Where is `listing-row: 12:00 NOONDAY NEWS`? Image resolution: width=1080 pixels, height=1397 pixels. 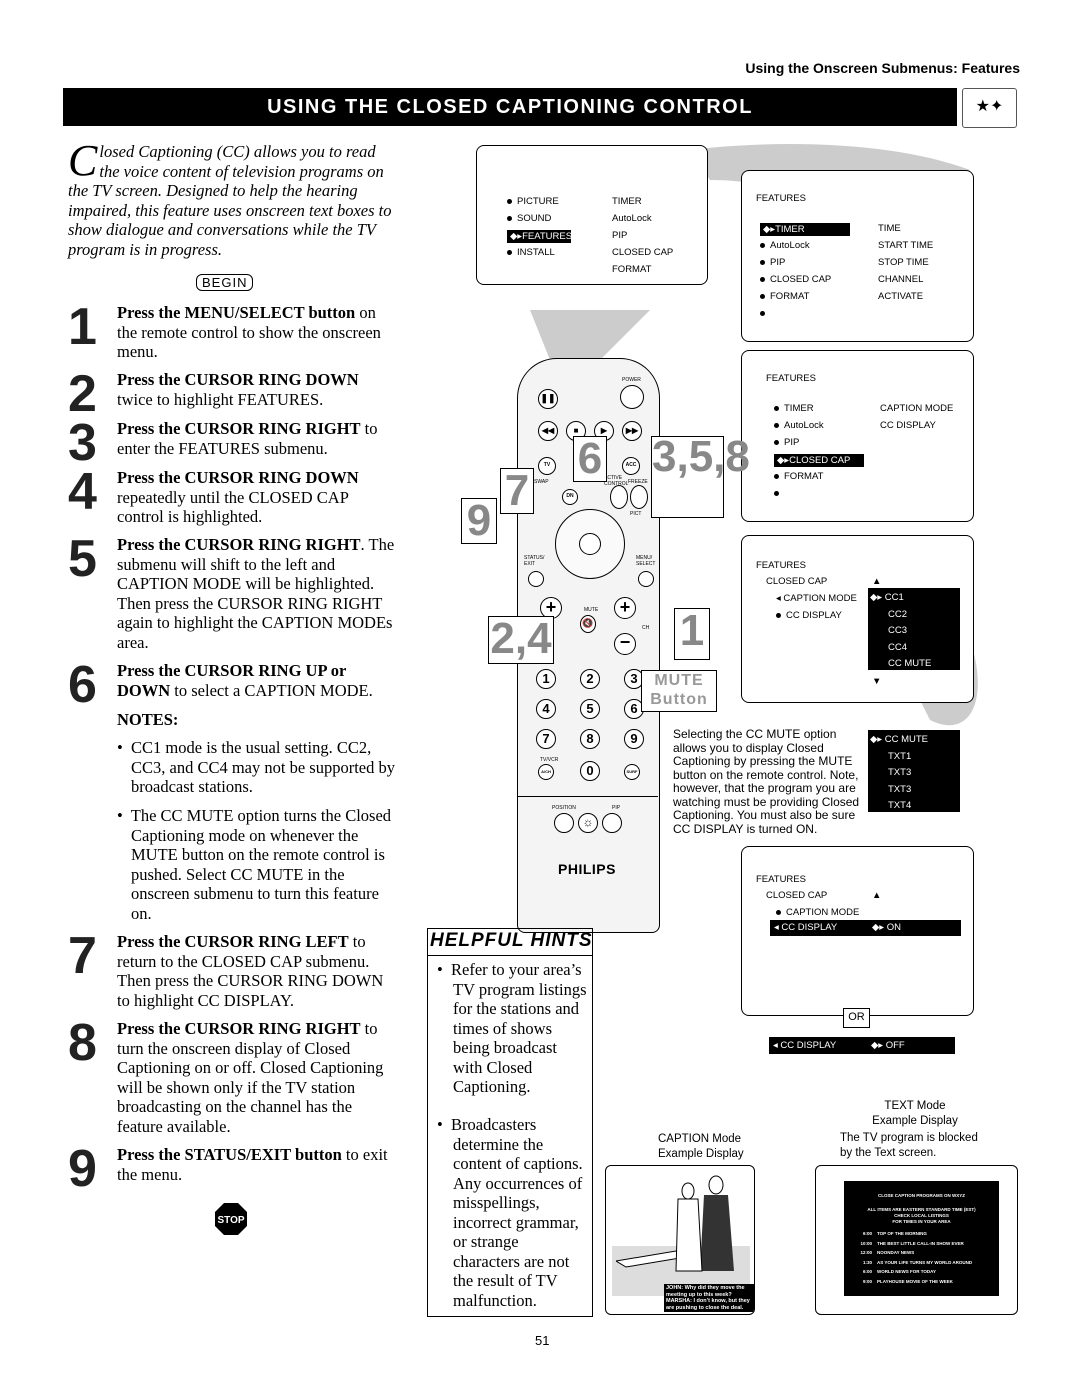 listing-row: 12:00 NOONDAY NEWS is located at coordinates (927, 1253).